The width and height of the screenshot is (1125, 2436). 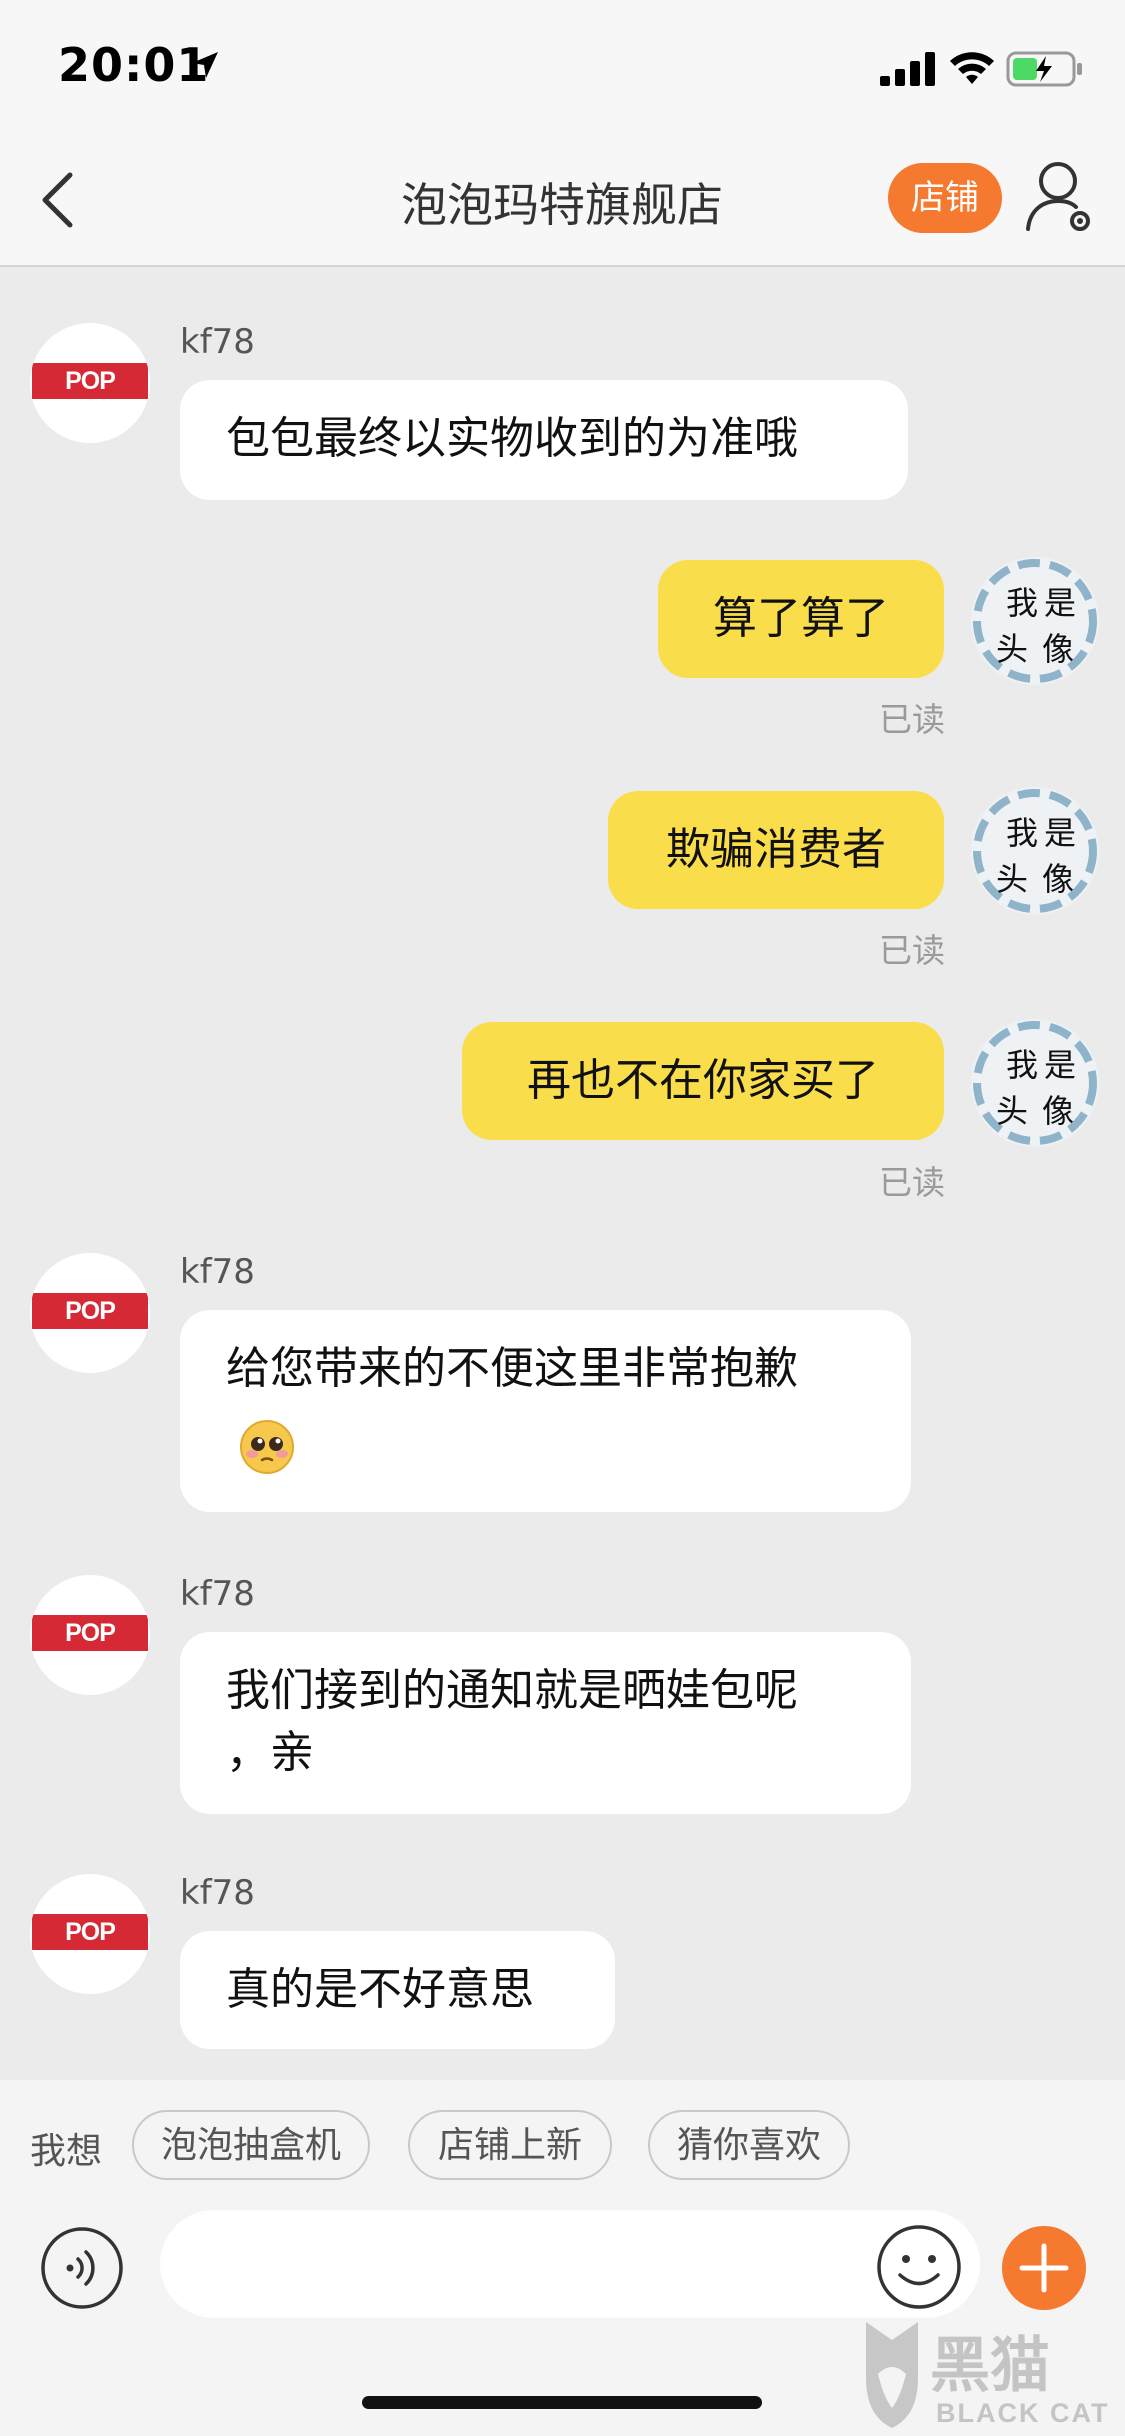 What do you see at coordinates (972, 68) in the screenshot?
I see `wifi-icon` at bounding box center [972, 68].